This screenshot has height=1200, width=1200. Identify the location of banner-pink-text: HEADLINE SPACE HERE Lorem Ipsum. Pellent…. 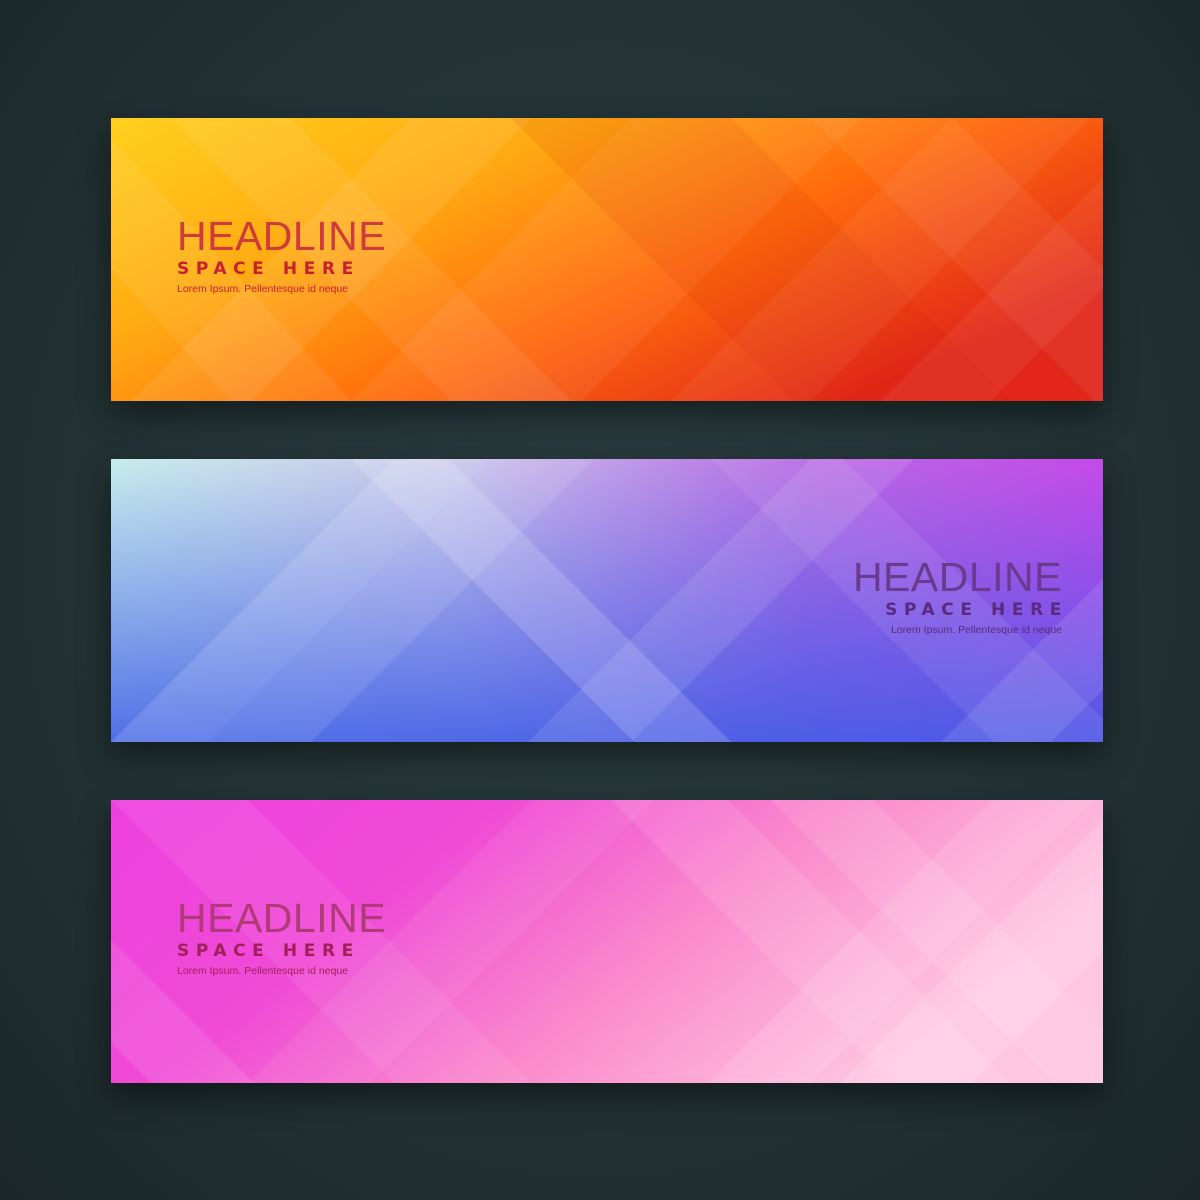
(281, 937).